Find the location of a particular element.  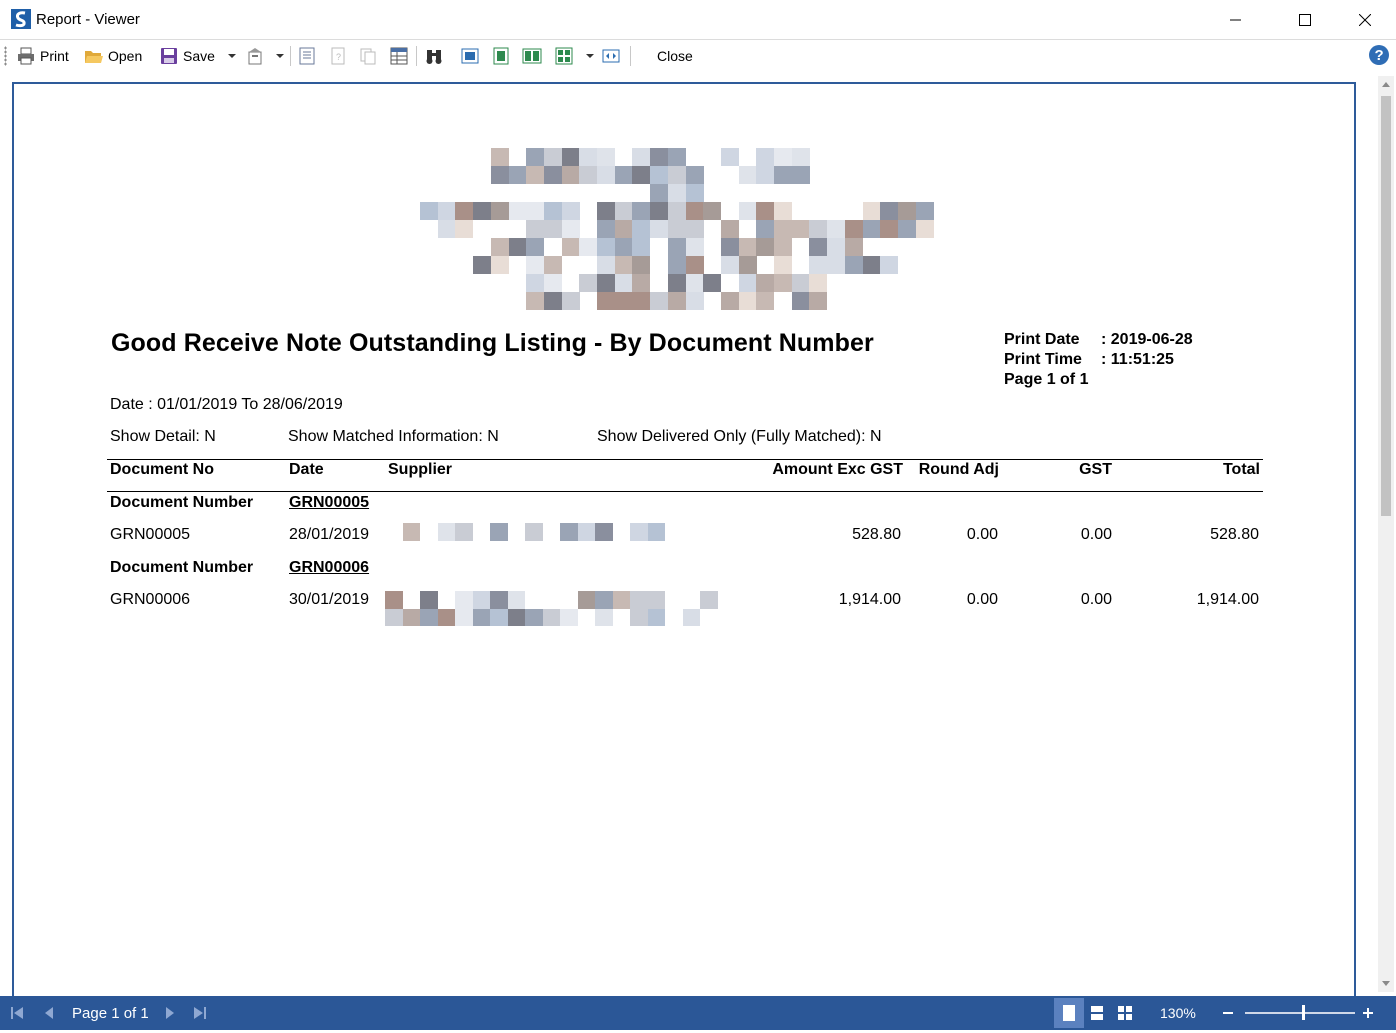

view-page-icon is located at coordinates (470, 56).